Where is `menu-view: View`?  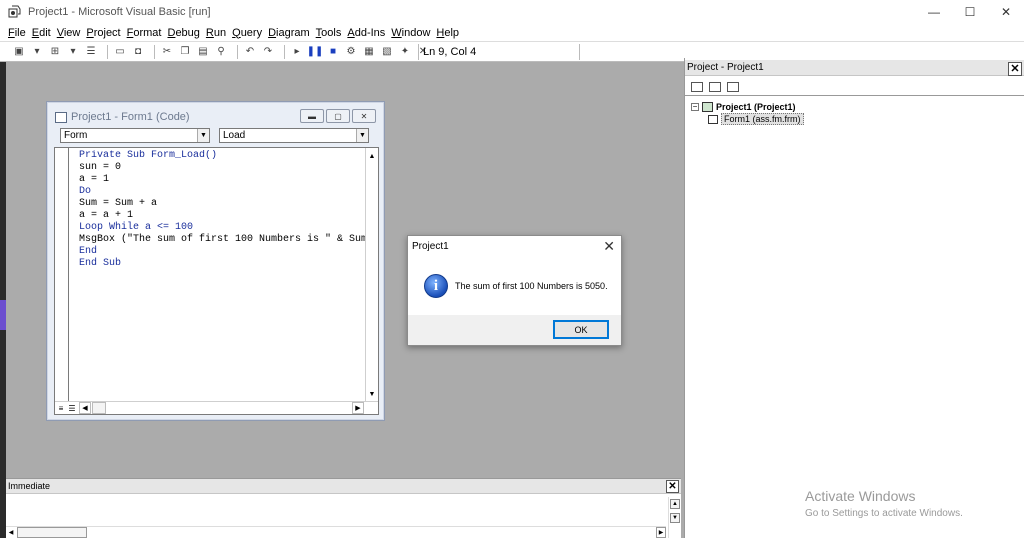
menu-view: View is located at coordinates (69, 33).